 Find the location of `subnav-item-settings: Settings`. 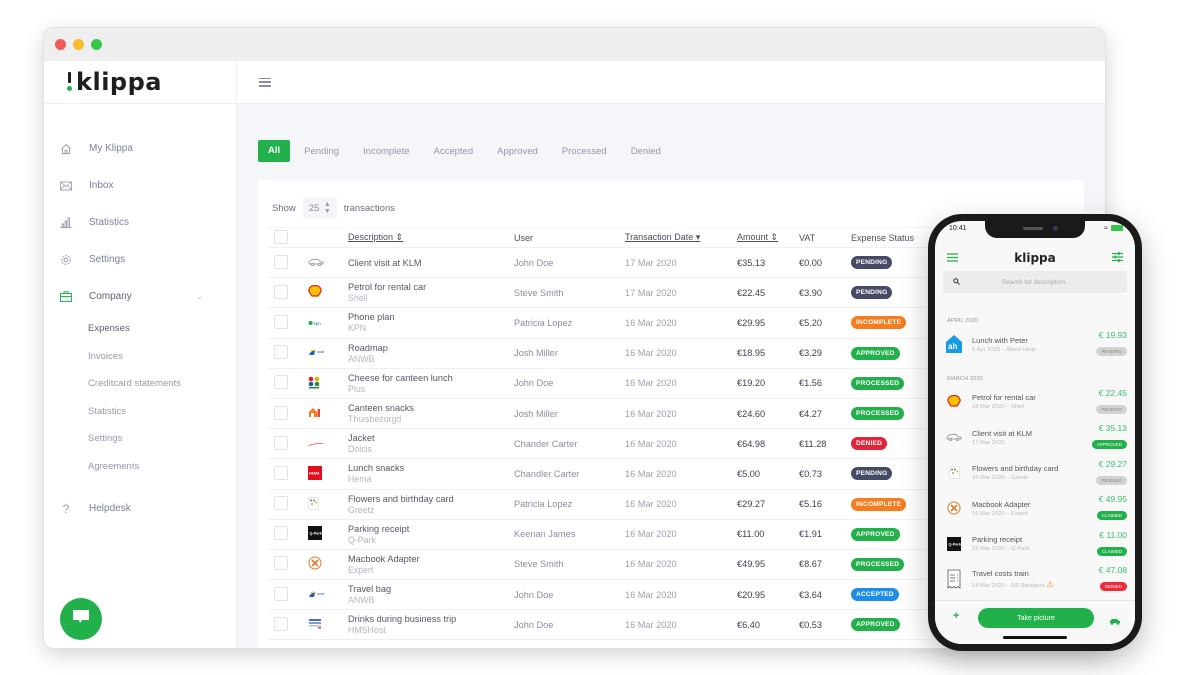

subnav-item-settings: Settings is located at coordinates (162, 439).